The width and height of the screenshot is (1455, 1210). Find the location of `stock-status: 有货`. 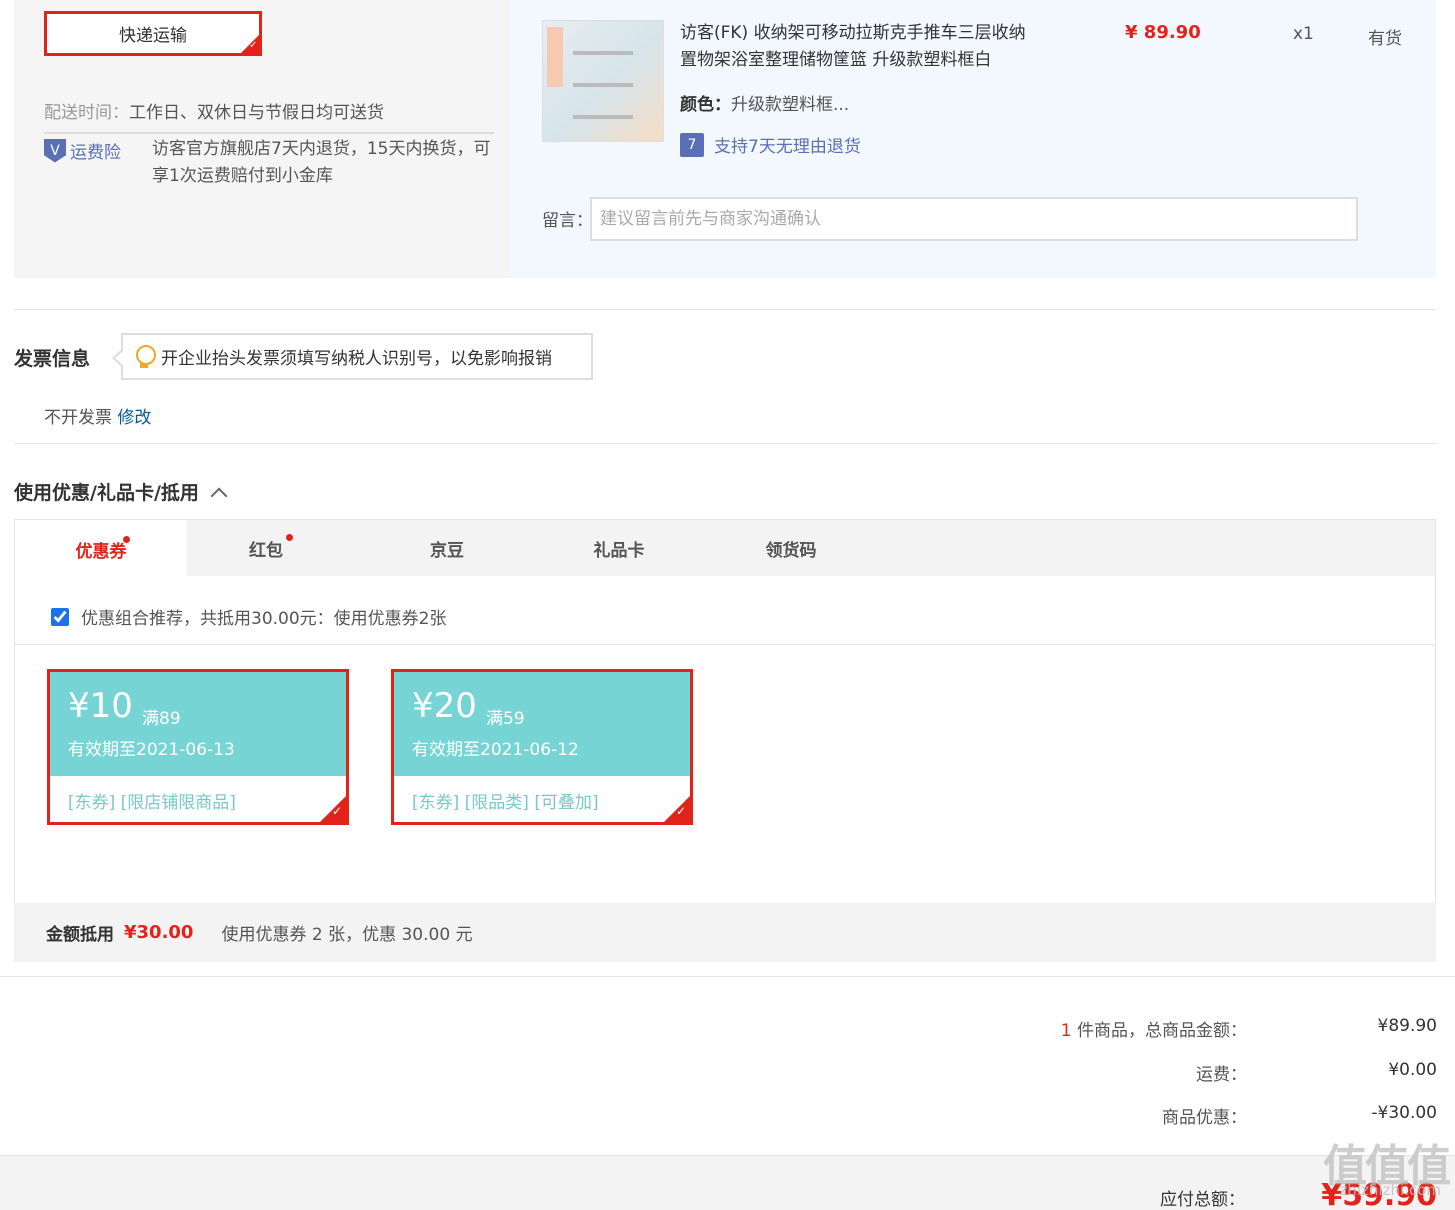

stock-status: 有货 is located at coordinates (1385, 39).